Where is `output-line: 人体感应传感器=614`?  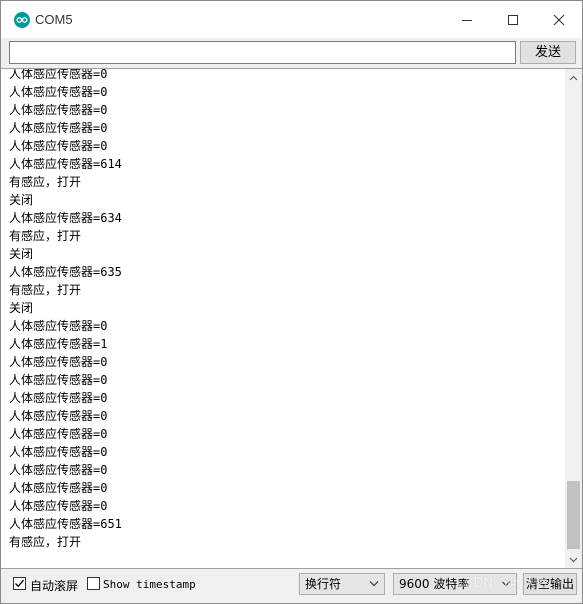
output-line: 人体感应传感器=614 is located at coordinates (65, 164).